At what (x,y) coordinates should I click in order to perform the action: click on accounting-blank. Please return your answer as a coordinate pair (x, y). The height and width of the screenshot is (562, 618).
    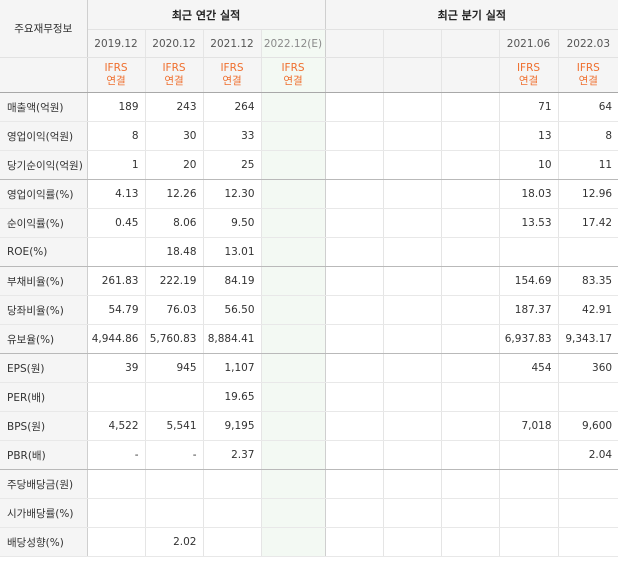
    Looking at the image, I should click on (470, 75).